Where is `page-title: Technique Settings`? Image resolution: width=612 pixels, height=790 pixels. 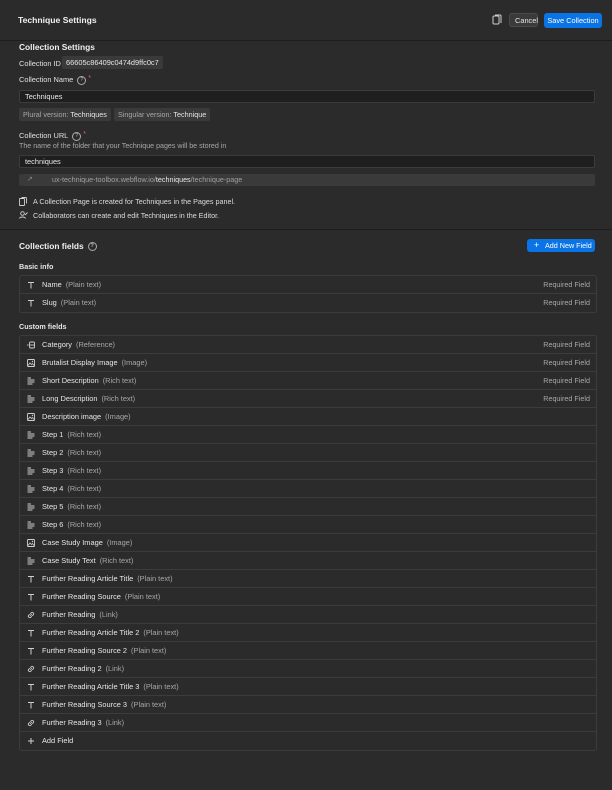
page-title: Technique Settings is located at coordinates (57, 20).